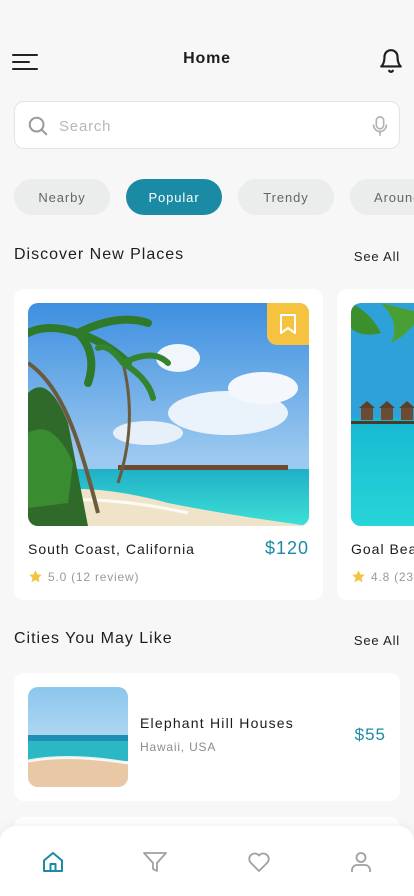  What do you see at coordinates (382, 197) in the screenshot?
I see `chip-around: Around` at bounding box center [382, 197].